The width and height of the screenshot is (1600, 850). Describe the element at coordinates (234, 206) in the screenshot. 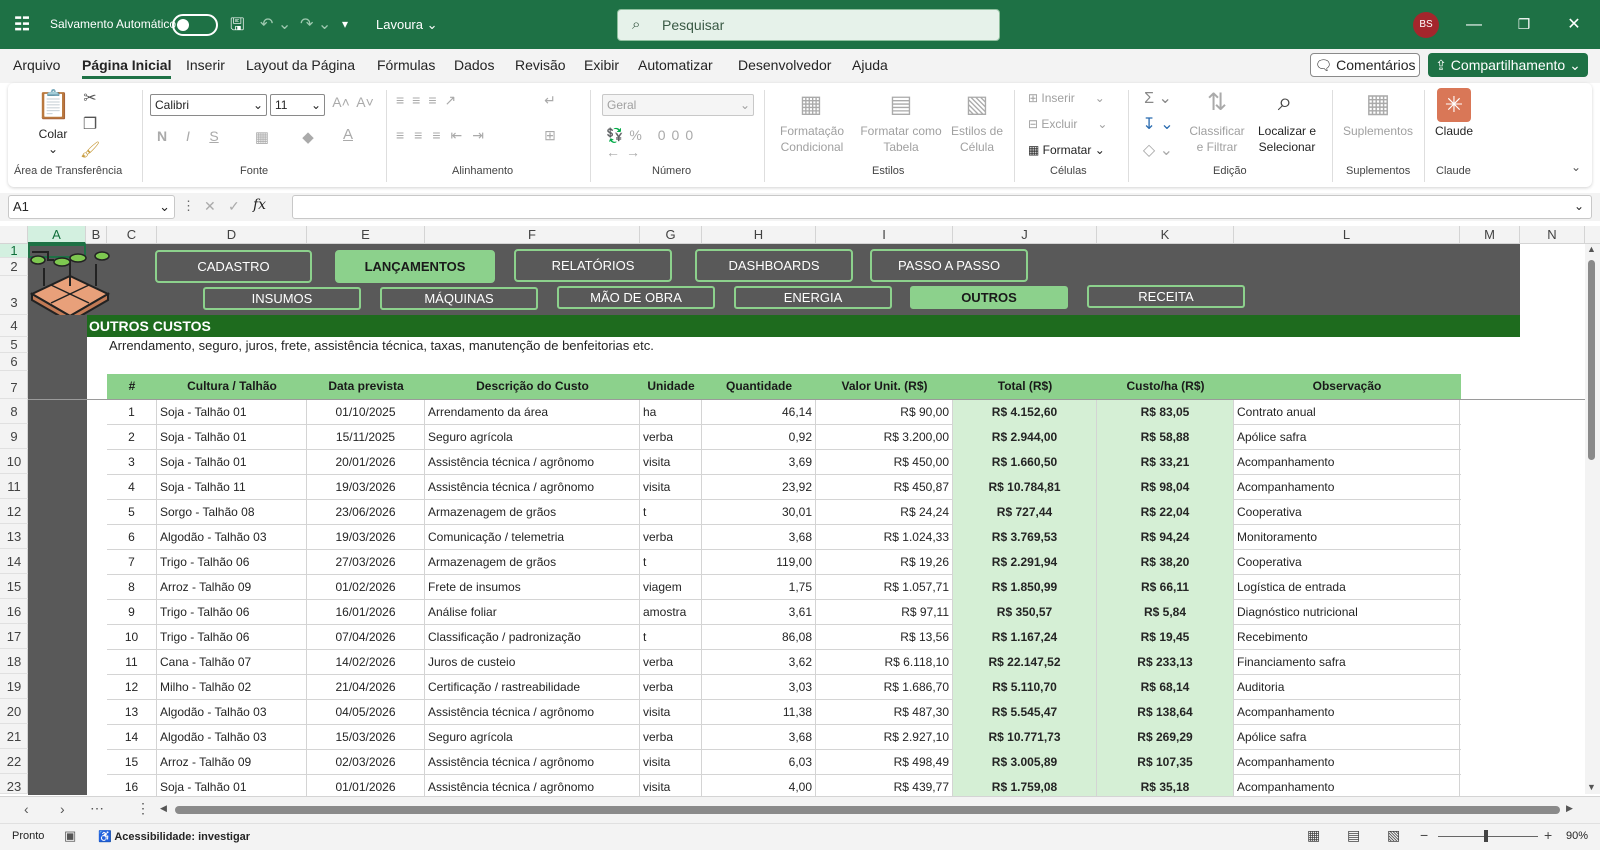

I see `confirm-formula-icon: ✓` at that location.